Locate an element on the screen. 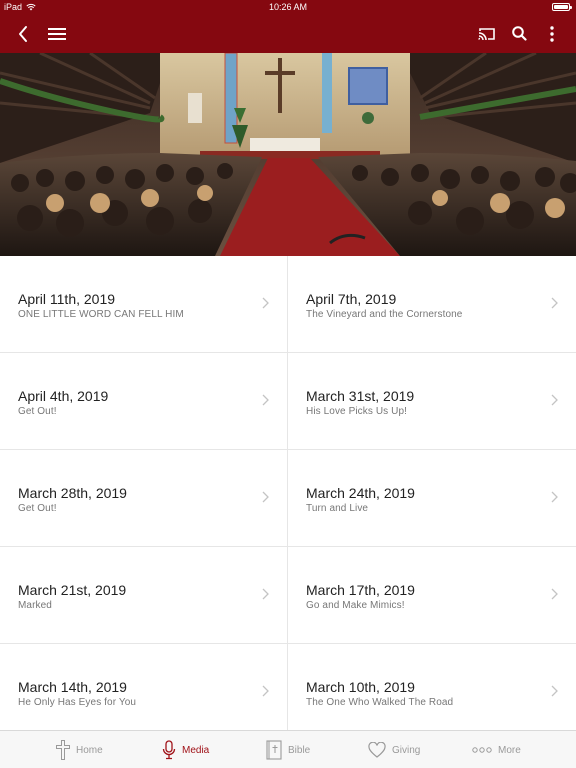 Image resolution: width=576 pixels, height=768 pixels. tab-bar: Home Media Bible Giving More is located at coordinates (288, 749).